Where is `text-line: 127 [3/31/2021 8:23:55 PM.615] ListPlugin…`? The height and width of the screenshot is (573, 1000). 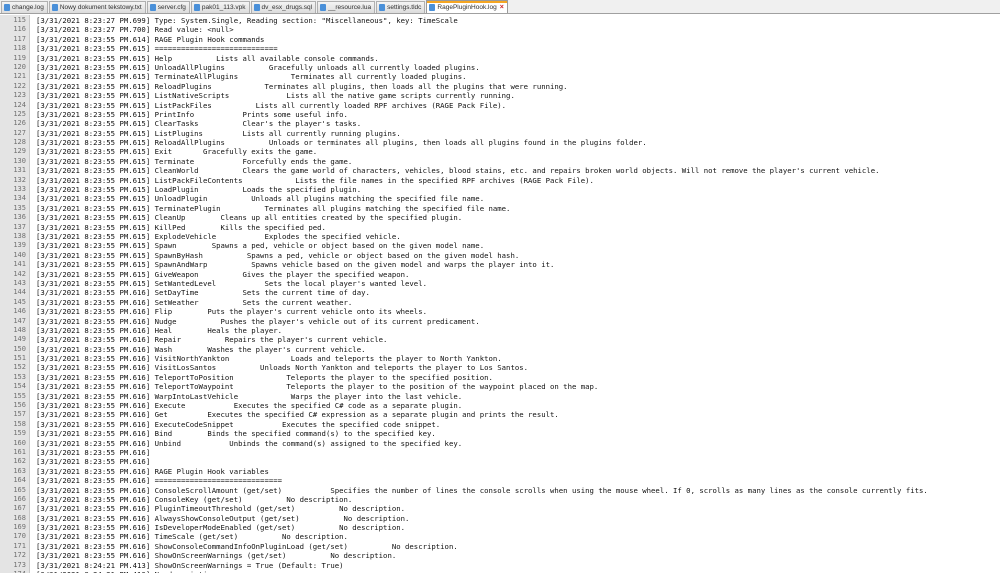
text-line: 127 [3/31/2021 8:23:55 PM.615] ListPlugin… is located at coordinates (500, 133).